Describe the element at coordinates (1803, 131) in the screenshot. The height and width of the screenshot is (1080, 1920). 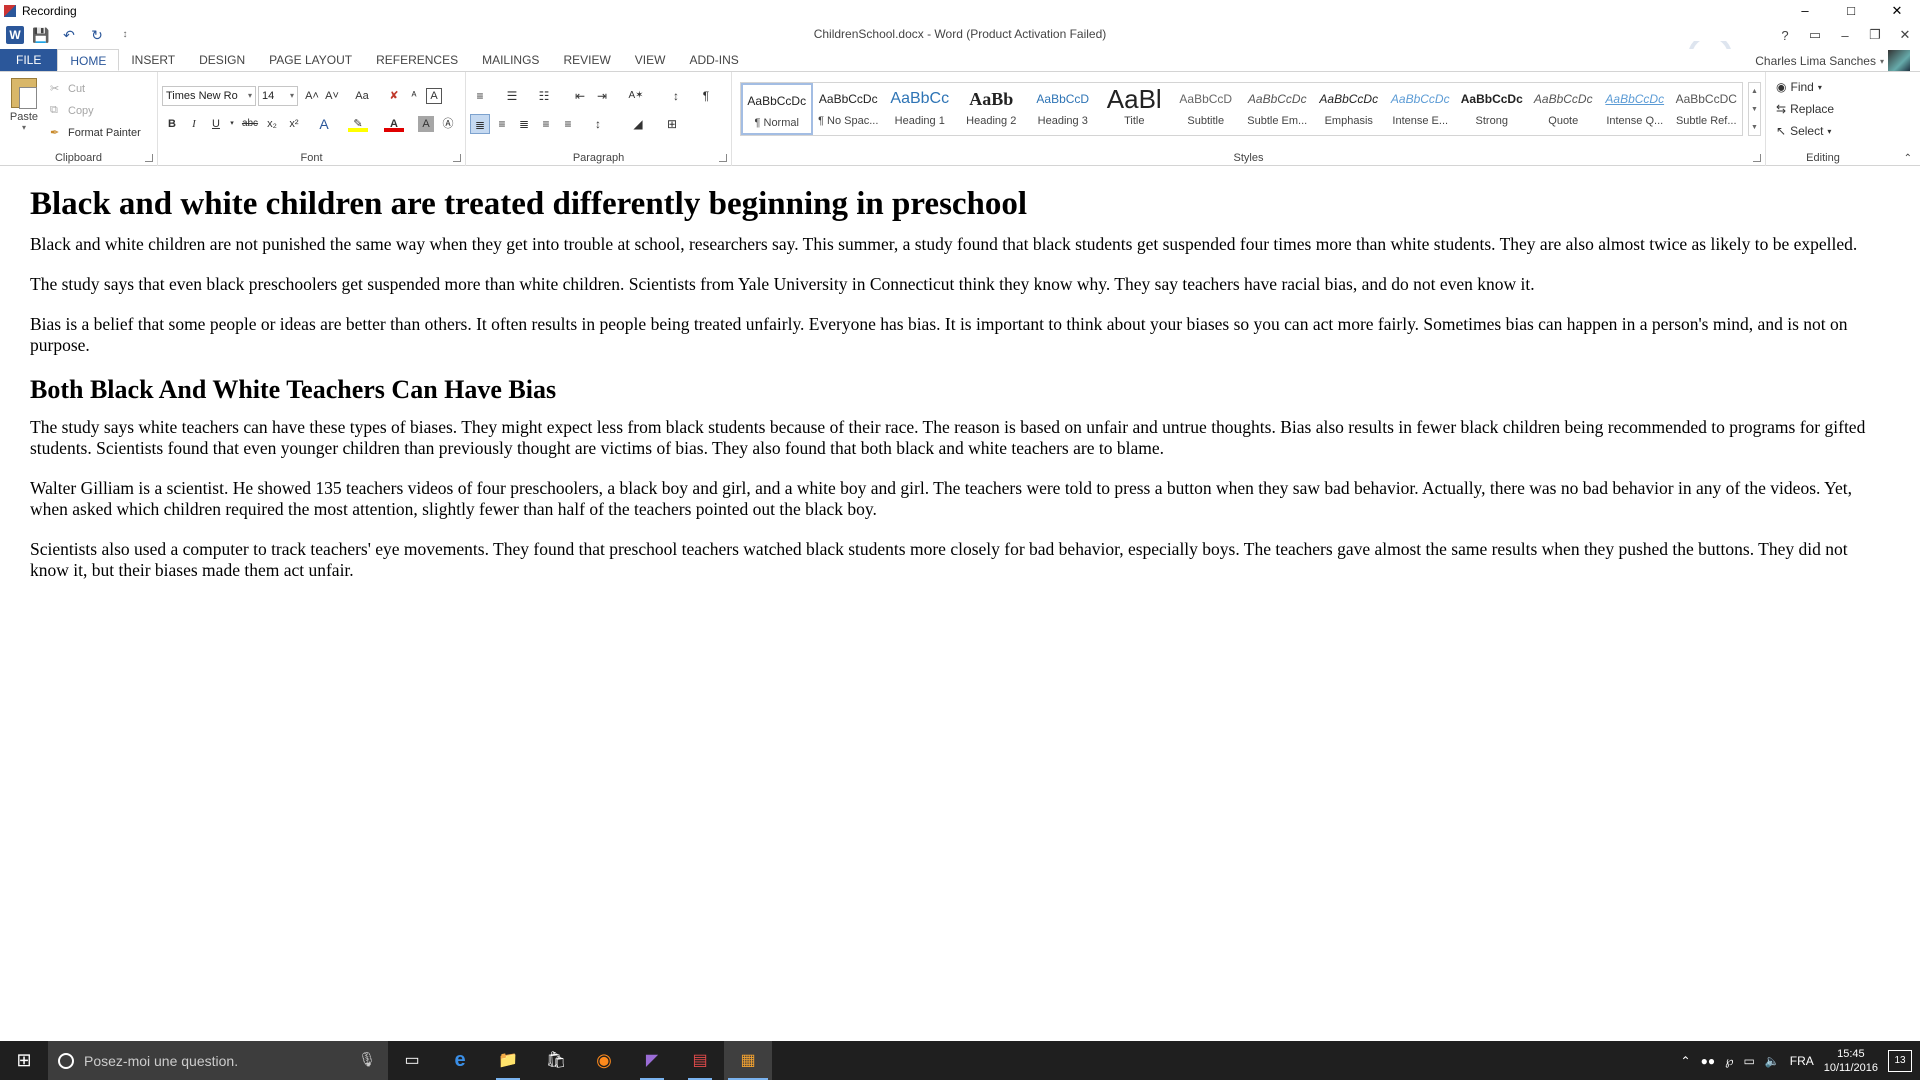
I see `select-button: ↖ Select ▾` at that location.